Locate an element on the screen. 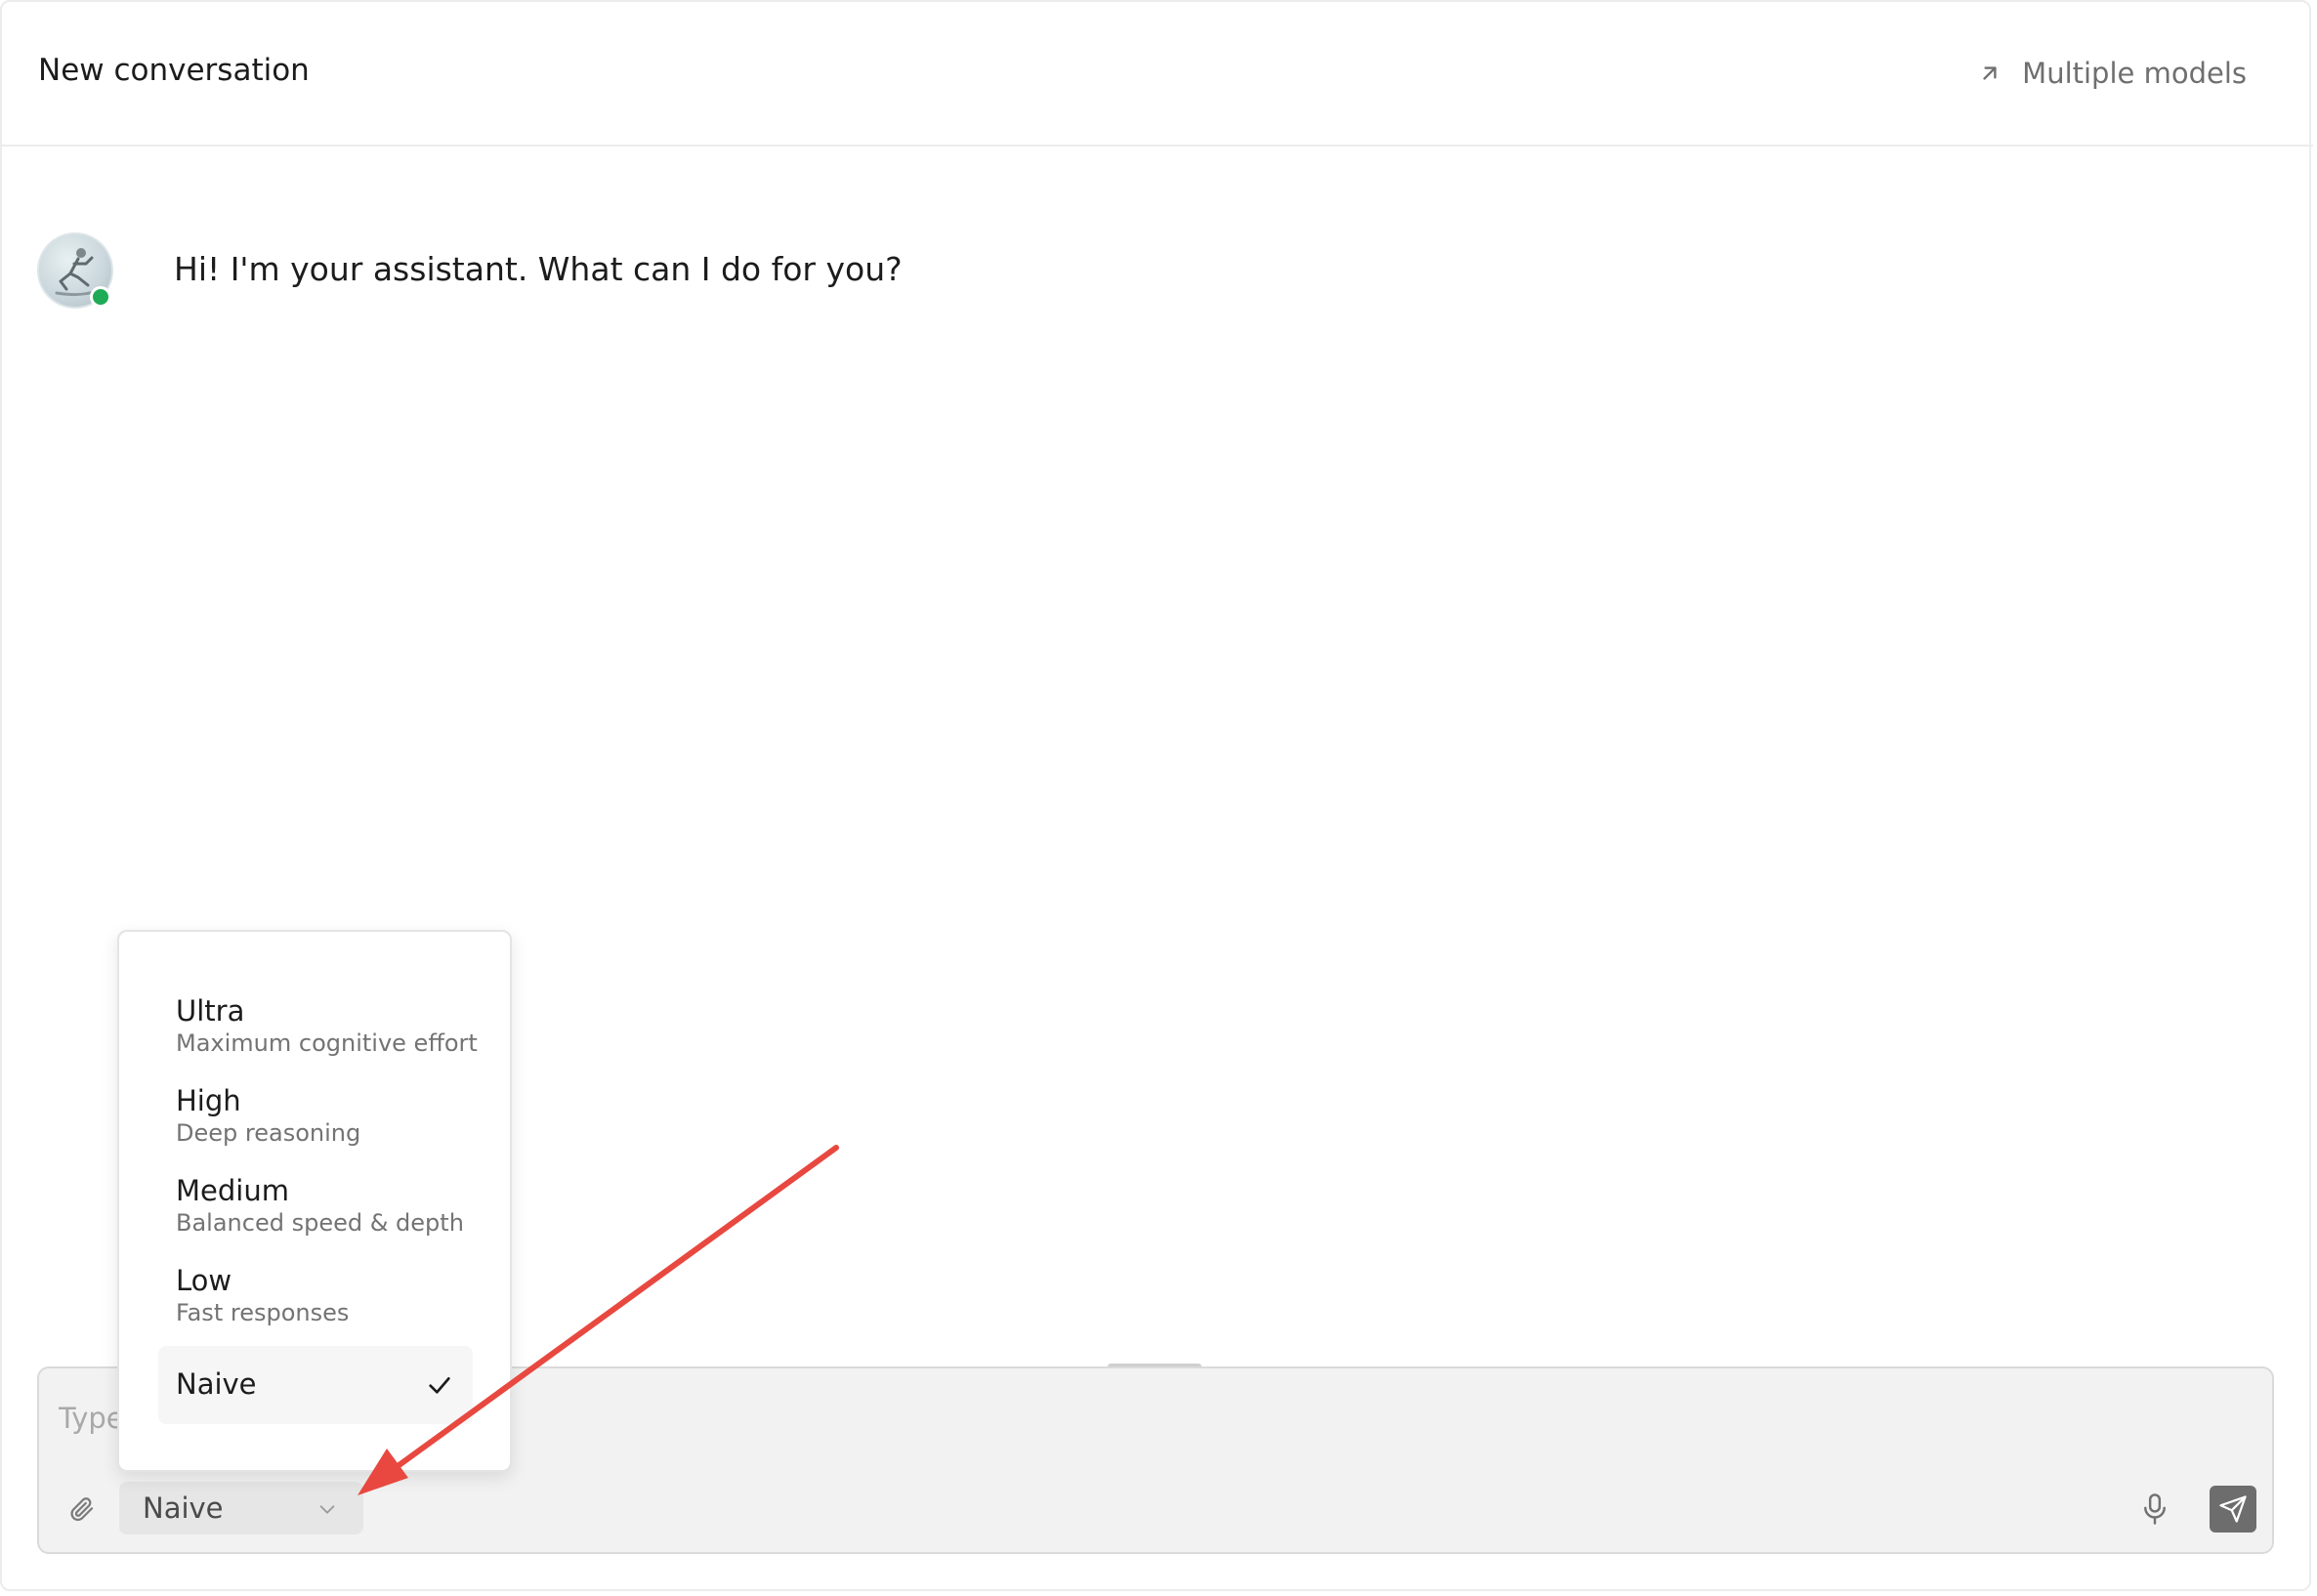 Image resolution: width=2317 pixels, height=1596 pixels. arrow-up-right-icon is located at coordinates (1990, 73).